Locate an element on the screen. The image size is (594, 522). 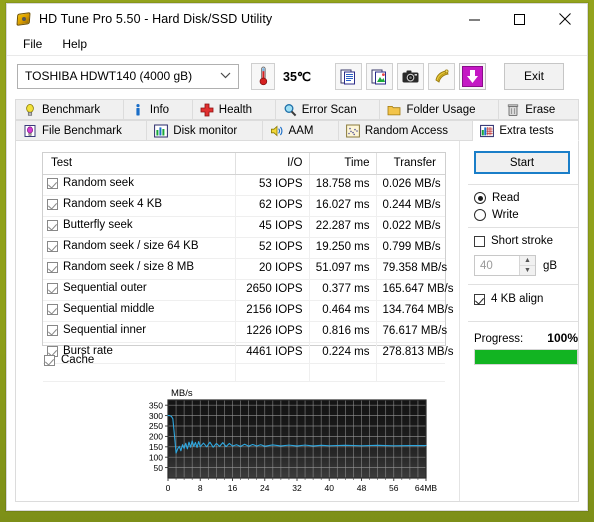
row-transfer-cell: 0.244 MB/s is located at coordinates (410, 206).